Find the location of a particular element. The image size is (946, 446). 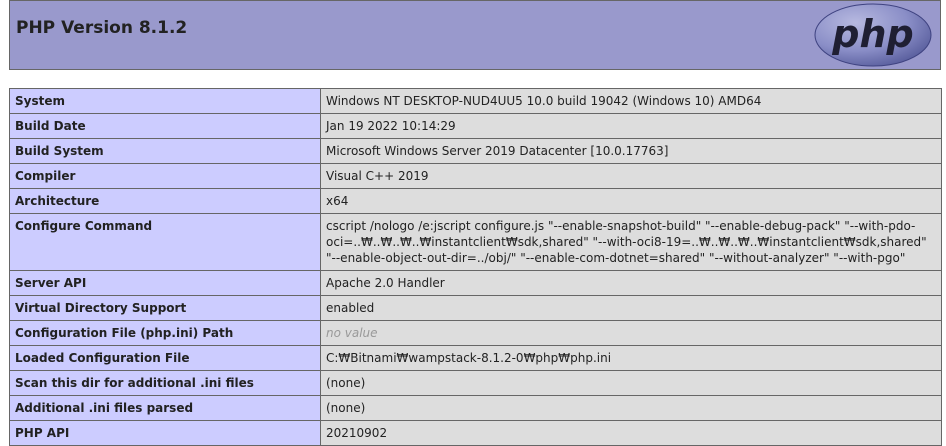

row-value: Apache 2.0 Handler is located at coordinates (631, 283).